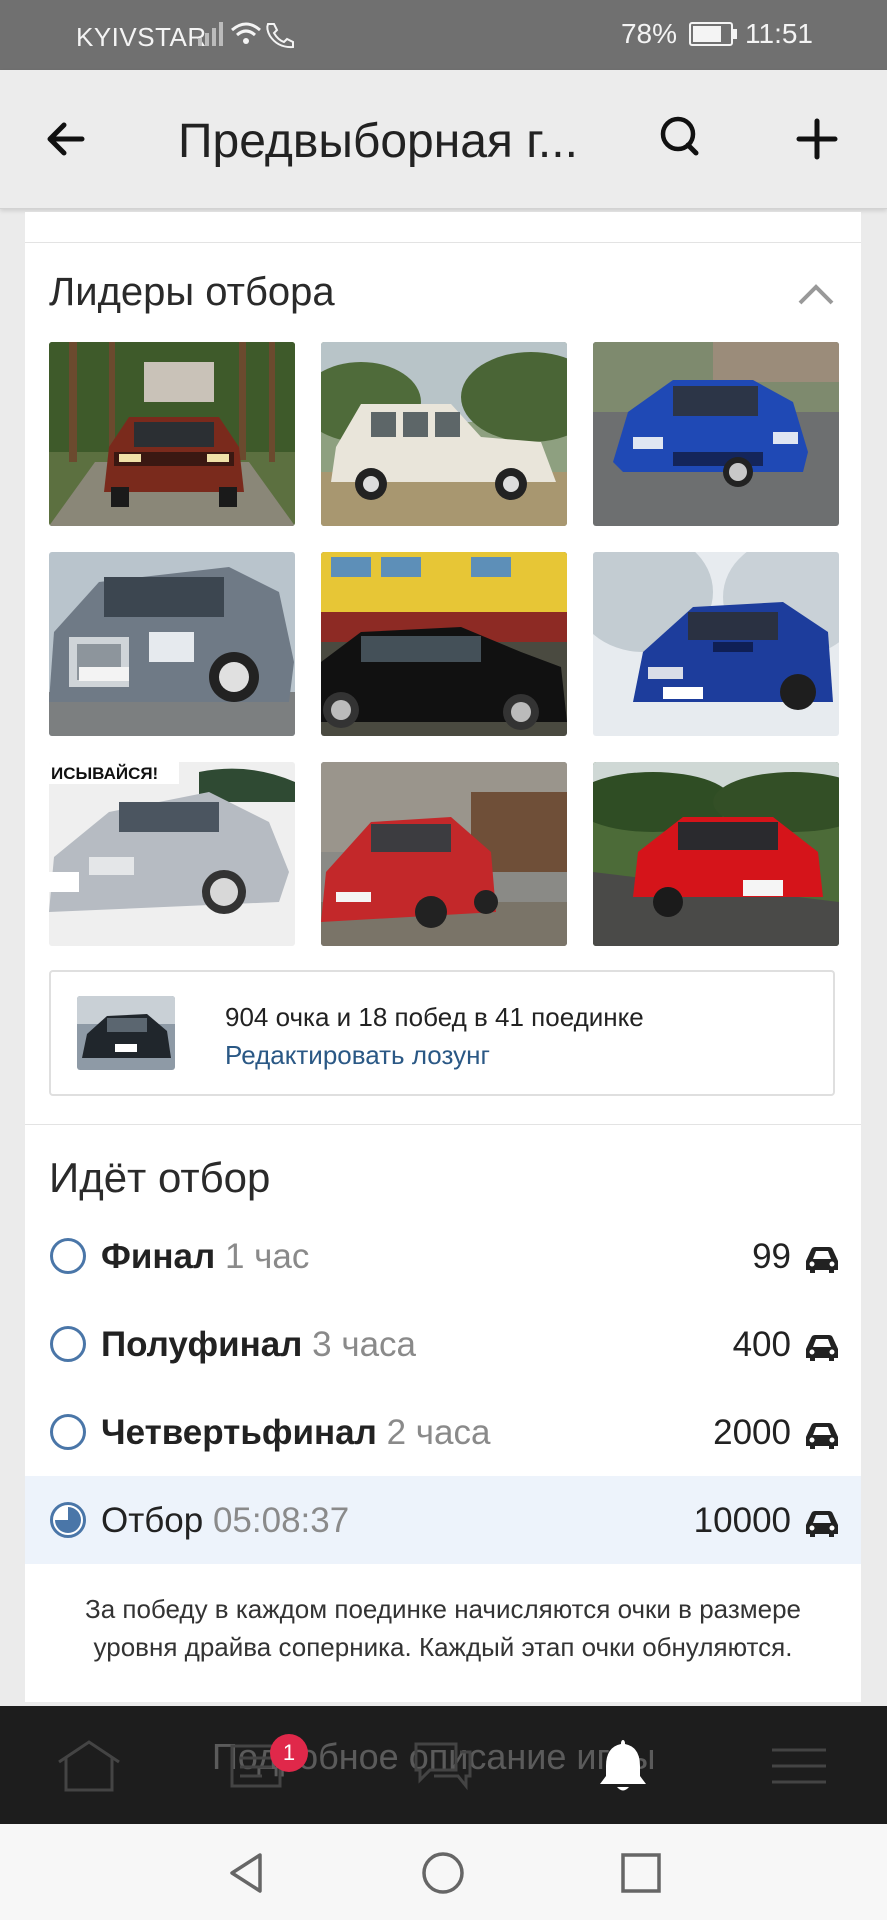  What do you see at coordinates (443, 1520) in the screenshot?
I see `stage-row-selection: Отбор 05:08:37 10000` at bounding box center [443, 1520].